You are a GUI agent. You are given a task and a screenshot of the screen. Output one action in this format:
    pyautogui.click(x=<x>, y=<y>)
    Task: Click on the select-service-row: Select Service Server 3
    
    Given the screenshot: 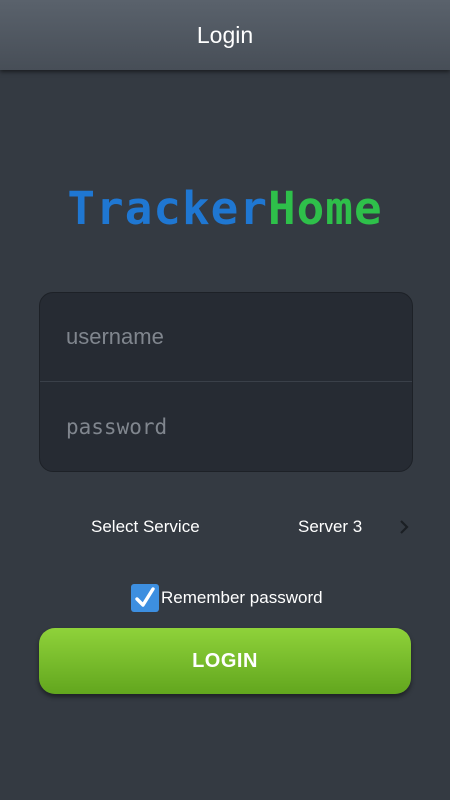 What is the action you would take?
    pyautogui.click(x=225, y=528)
    